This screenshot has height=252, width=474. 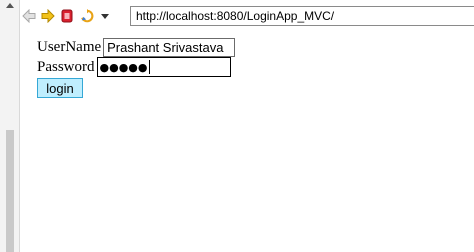 What do you see at coordinates (149, 67) in the screenshot?
I see `text-caret` at bounding box center [149, 67].